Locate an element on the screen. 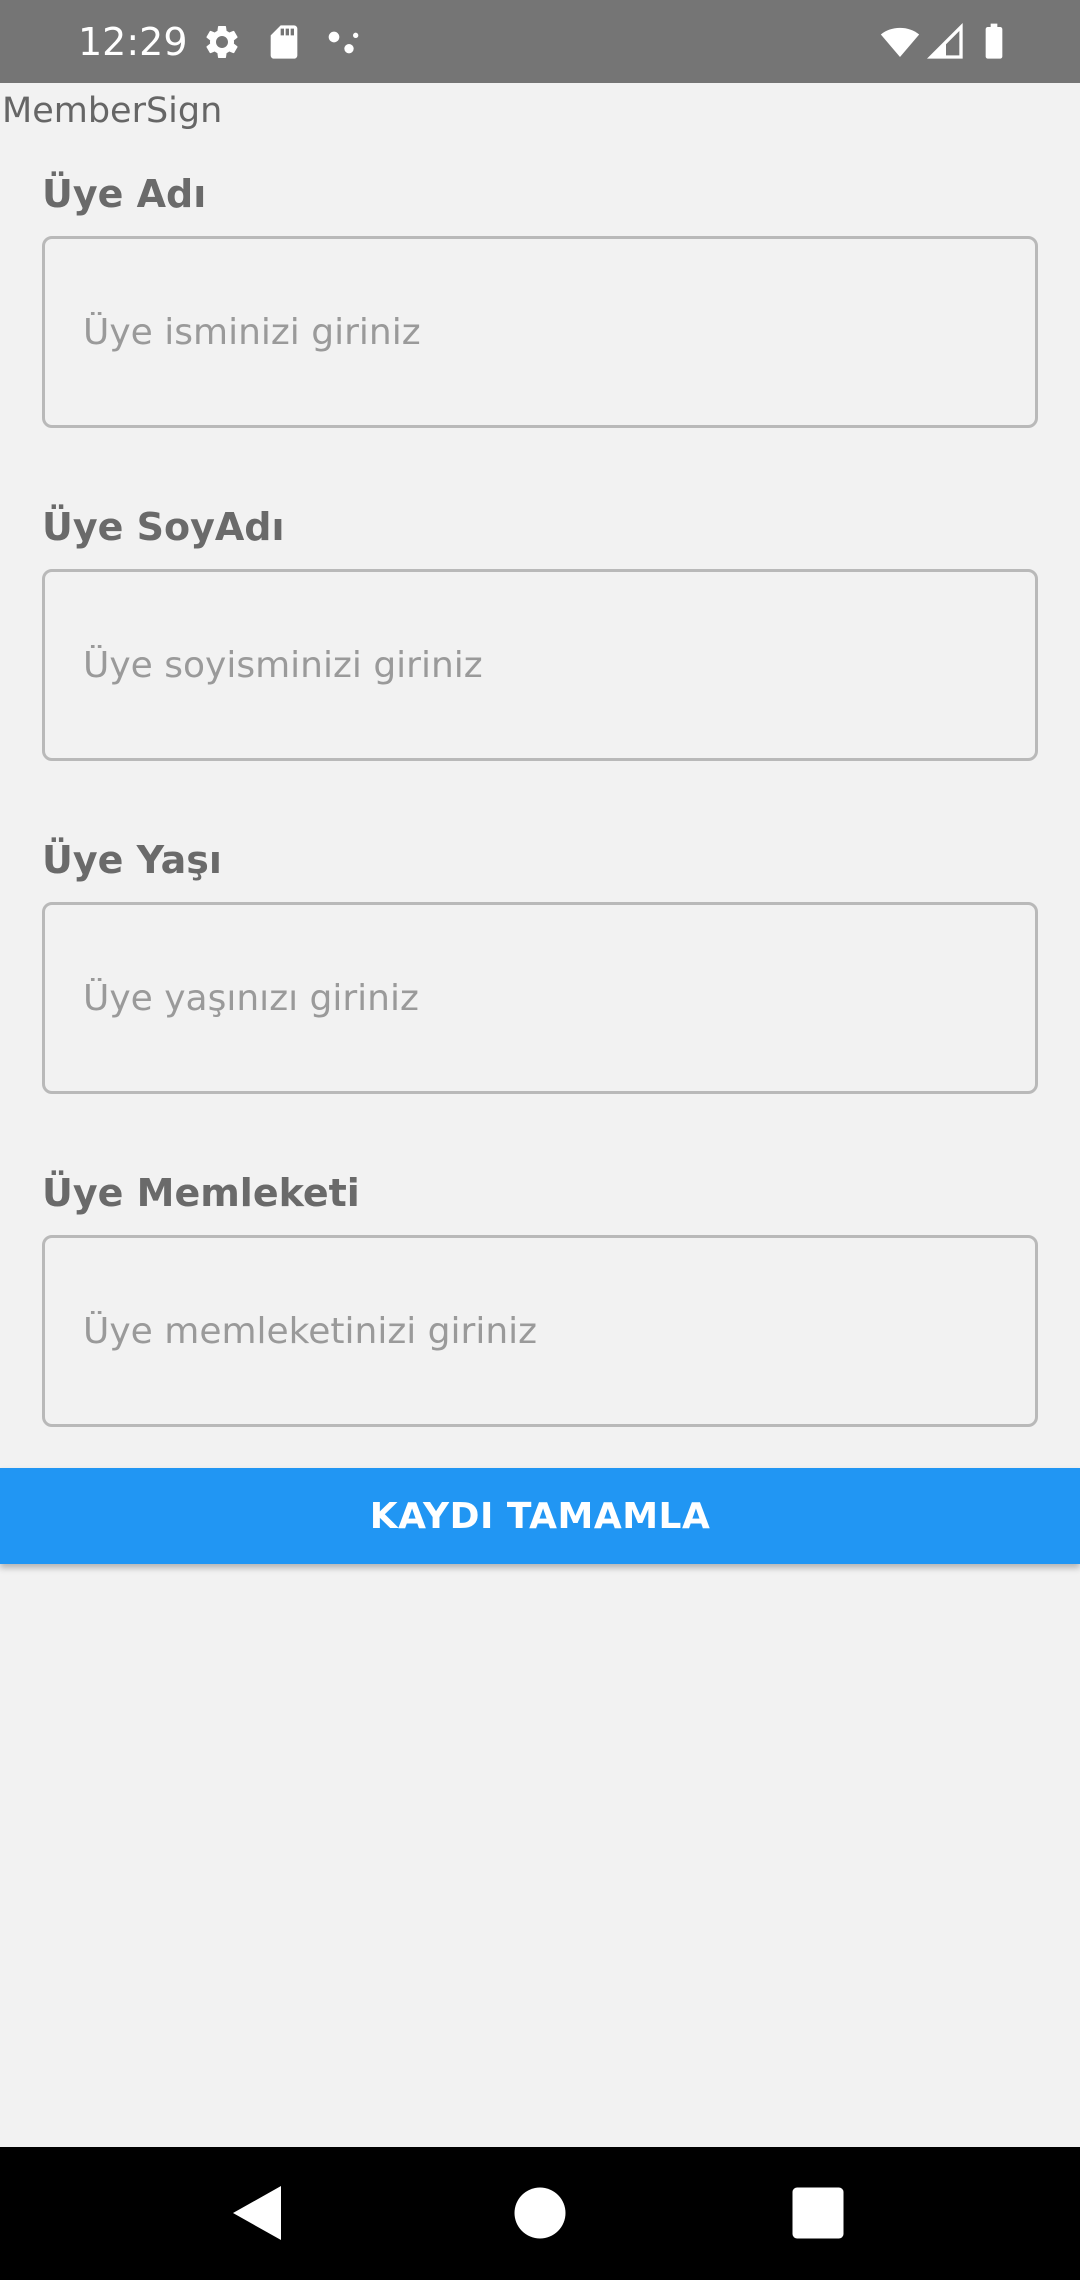 Image resolution: width=1080 pixels, height=2280 pixels. gear-icon is located at coordinates (222, 41).